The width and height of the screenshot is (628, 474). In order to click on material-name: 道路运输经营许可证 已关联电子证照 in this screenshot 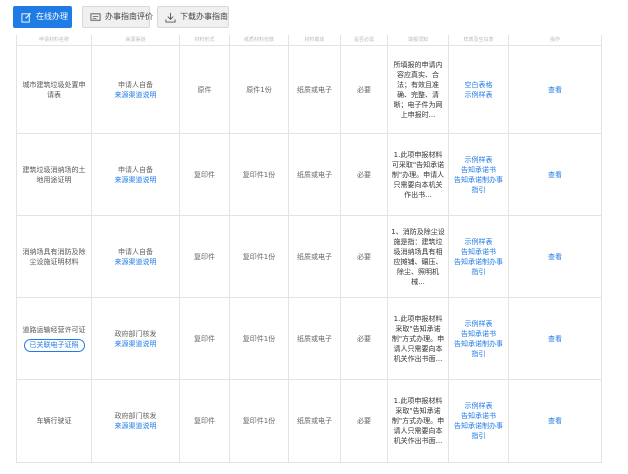, I will do `click(54, 338)`.